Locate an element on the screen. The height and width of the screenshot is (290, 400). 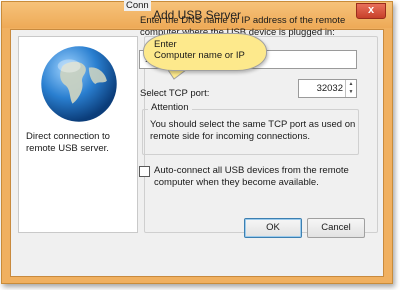
port-value: 32032 is located at coordinates (330, 88).